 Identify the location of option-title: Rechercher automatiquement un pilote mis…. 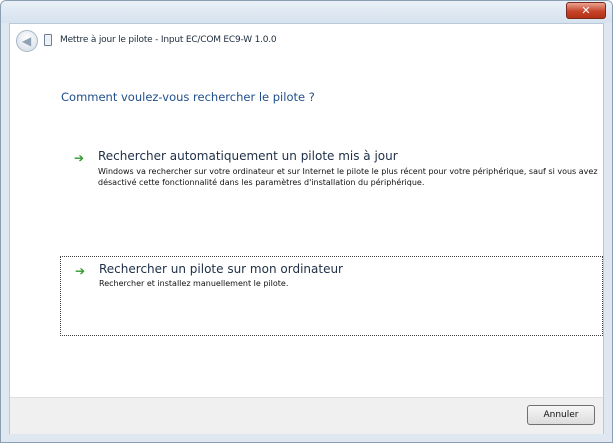
(248, 156).